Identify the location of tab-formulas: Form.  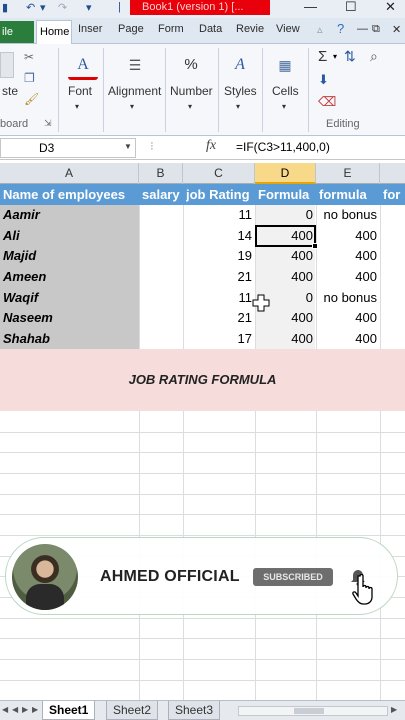
(171, 29).